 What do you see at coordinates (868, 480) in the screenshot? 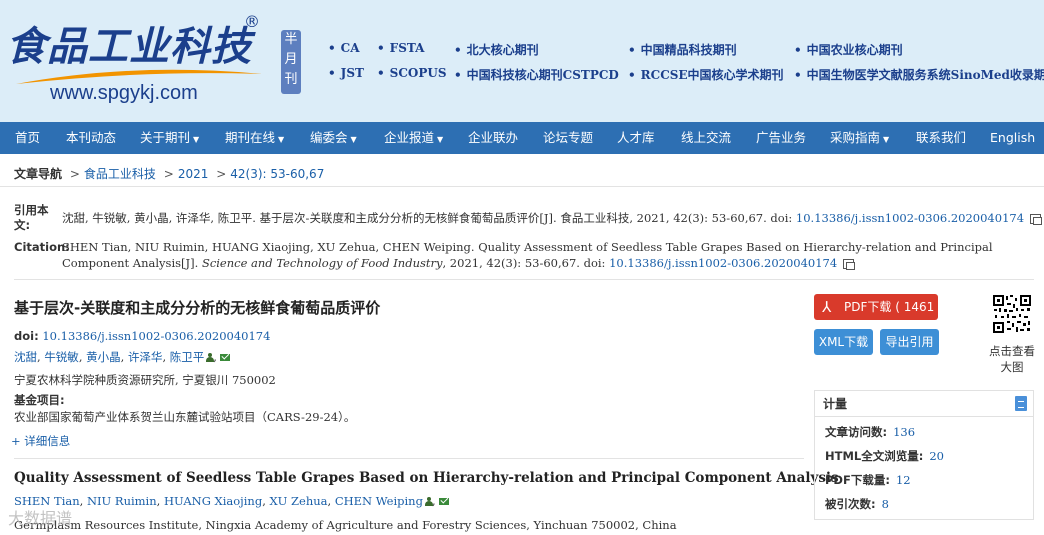
I see `metric-row: PDF下载量: 12` at bounding box center [868, 480].